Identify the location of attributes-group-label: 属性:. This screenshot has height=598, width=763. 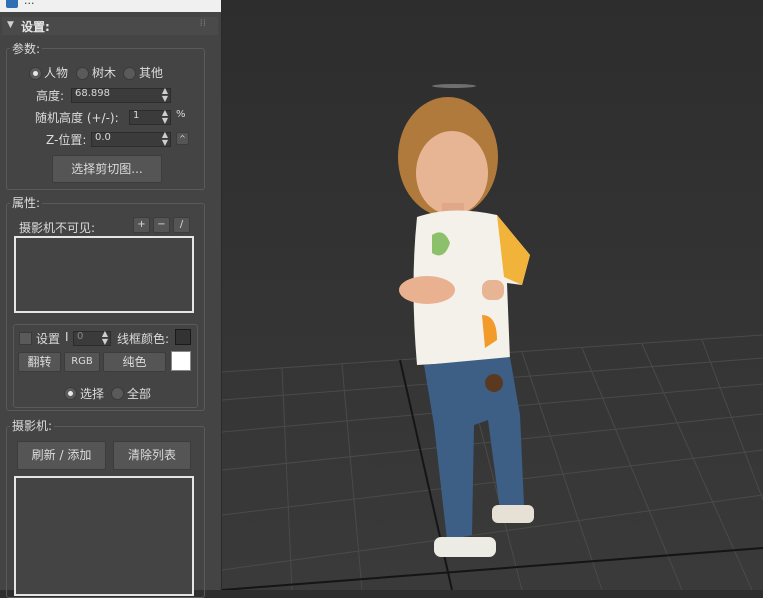
(26, 202).